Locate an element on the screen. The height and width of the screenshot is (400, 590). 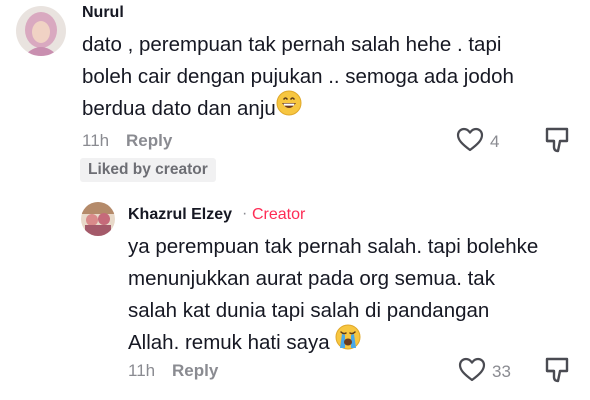
liked-by-creator-badge: Liked by creator is located at coordinates (148, 170).